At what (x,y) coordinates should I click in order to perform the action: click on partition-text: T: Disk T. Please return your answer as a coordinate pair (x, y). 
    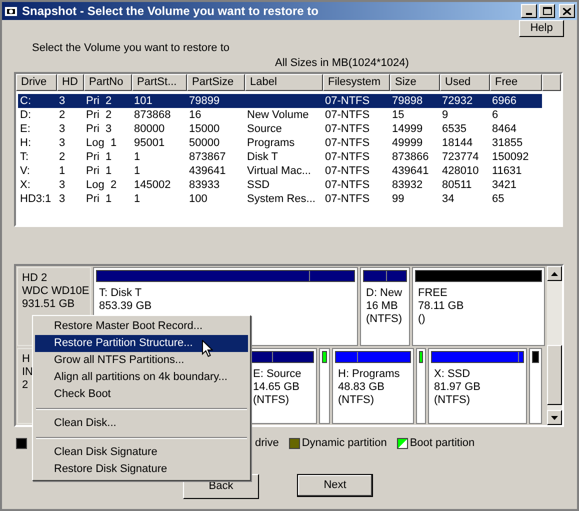
    Looking at the image, I should click on (120, 293).